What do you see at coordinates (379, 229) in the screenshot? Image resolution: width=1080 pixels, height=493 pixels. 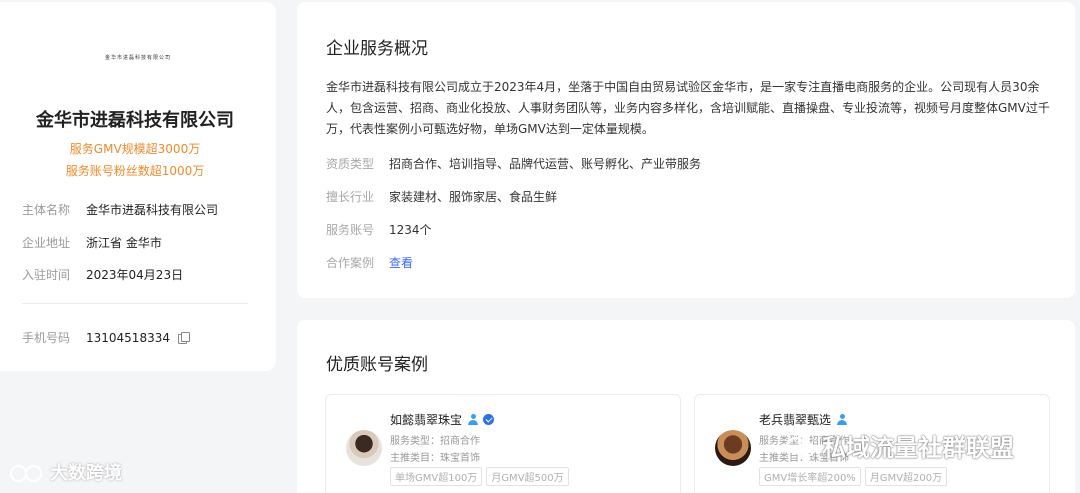 I see `attr-accounts: 服务账号 1234个` at bounding box center [379, 229].